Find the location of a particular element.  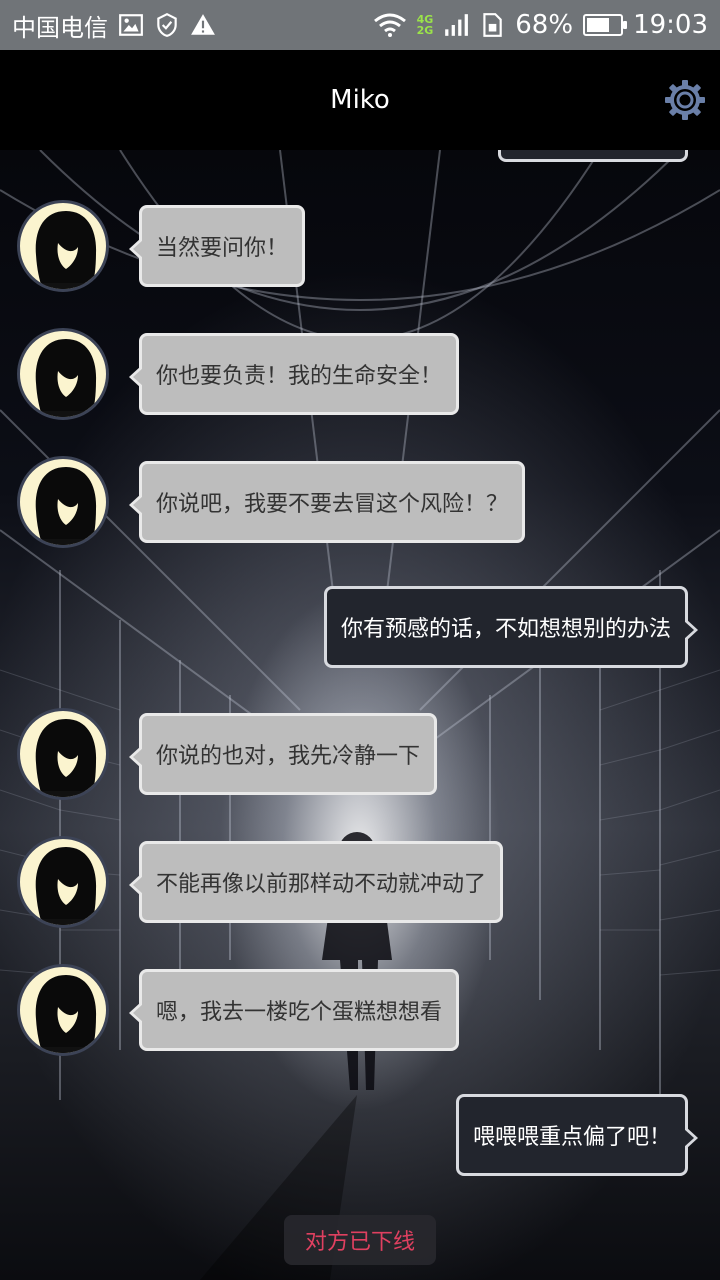

vpn-shield-icon is located at coordinates (167, 24).